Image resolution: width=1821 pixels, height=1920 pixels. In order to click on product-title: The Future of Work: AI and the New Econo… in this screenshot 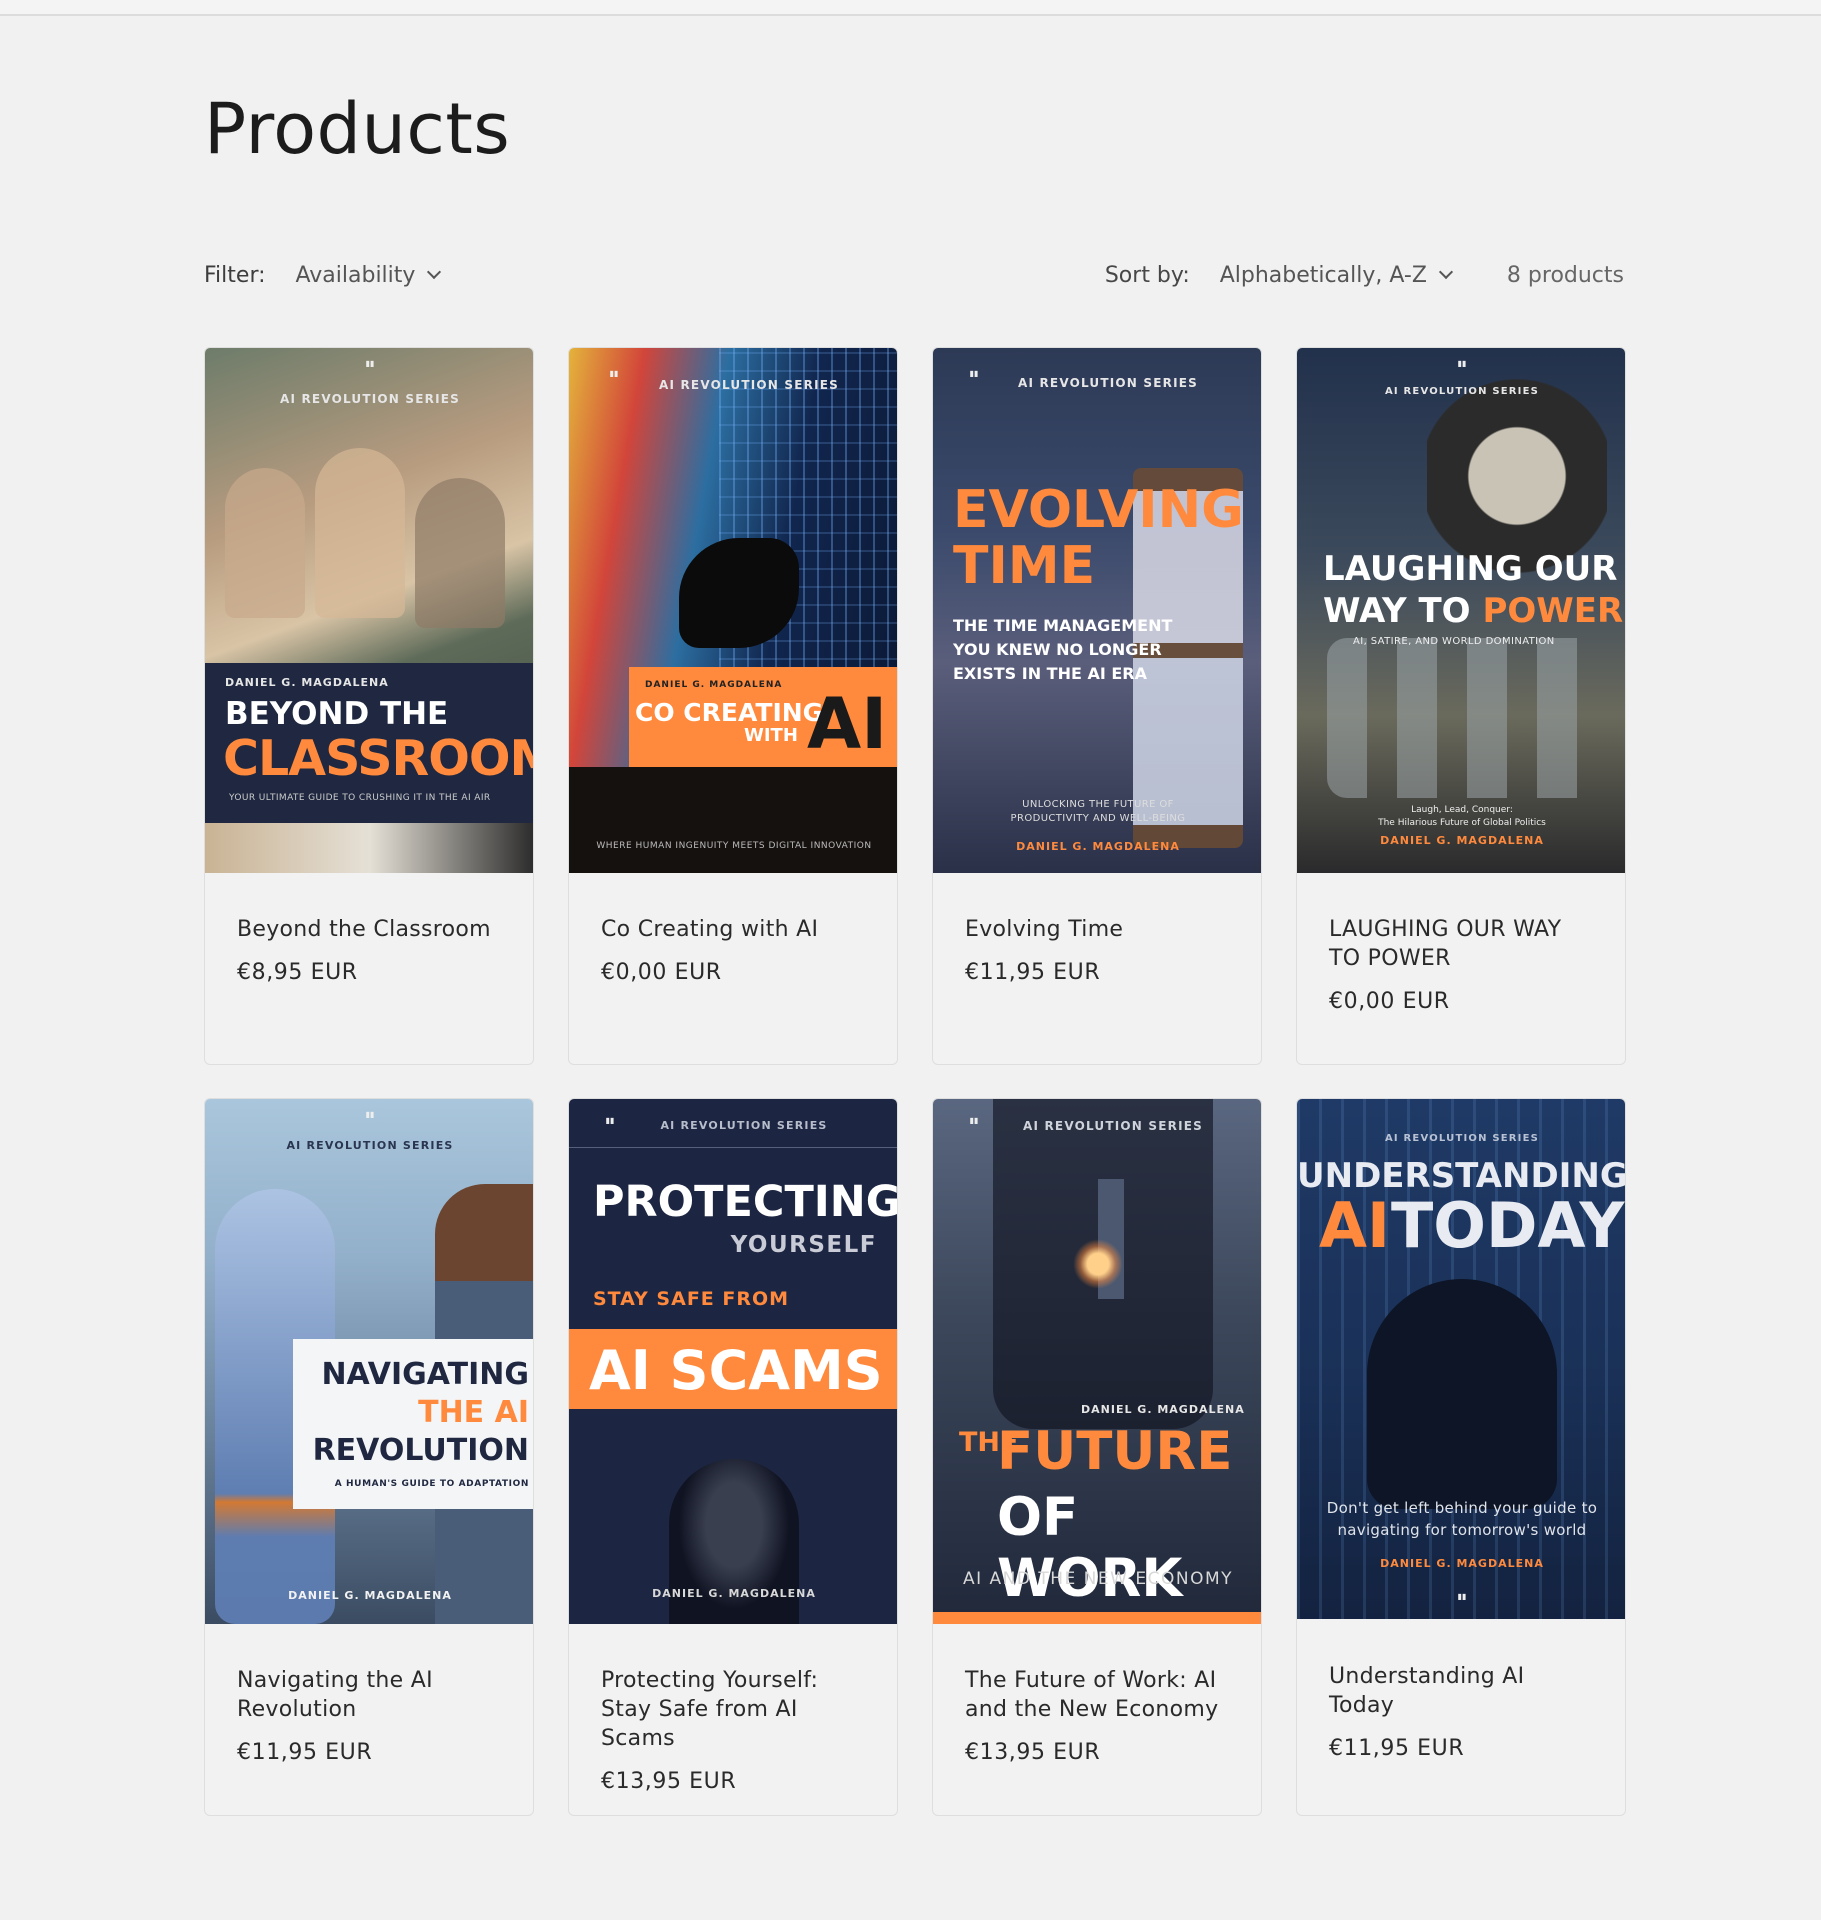, I will do `click(1097, 1695)`.